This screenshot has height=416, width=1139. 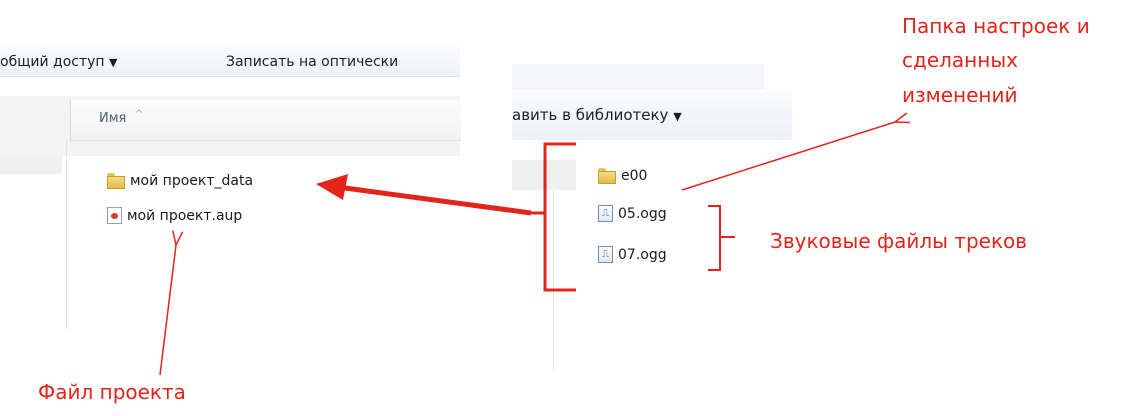 What do you see at coordinates (332, 187) in the screenshot?
I see `arrow-head-project-data` at bounding box center [332, 187].